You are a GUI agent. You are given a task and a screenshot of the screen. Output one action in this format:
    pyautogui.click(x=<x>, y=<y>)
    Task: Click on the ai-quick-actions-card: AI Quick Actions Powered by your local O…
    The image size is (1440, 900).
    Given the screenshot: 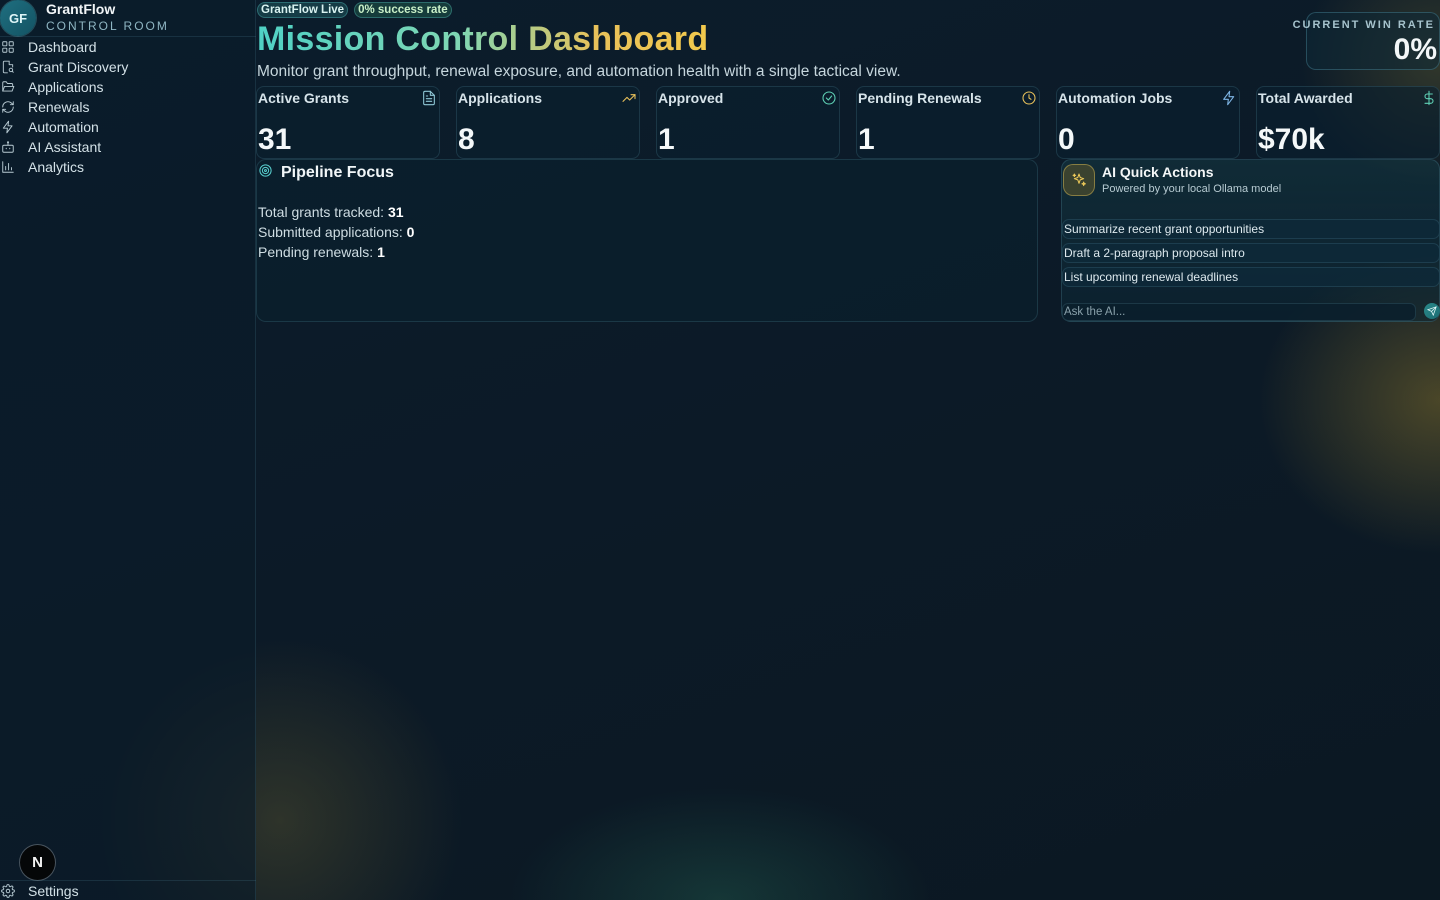 What is the action you would take?
    pyautogui.click(x=1250, y=240)
    